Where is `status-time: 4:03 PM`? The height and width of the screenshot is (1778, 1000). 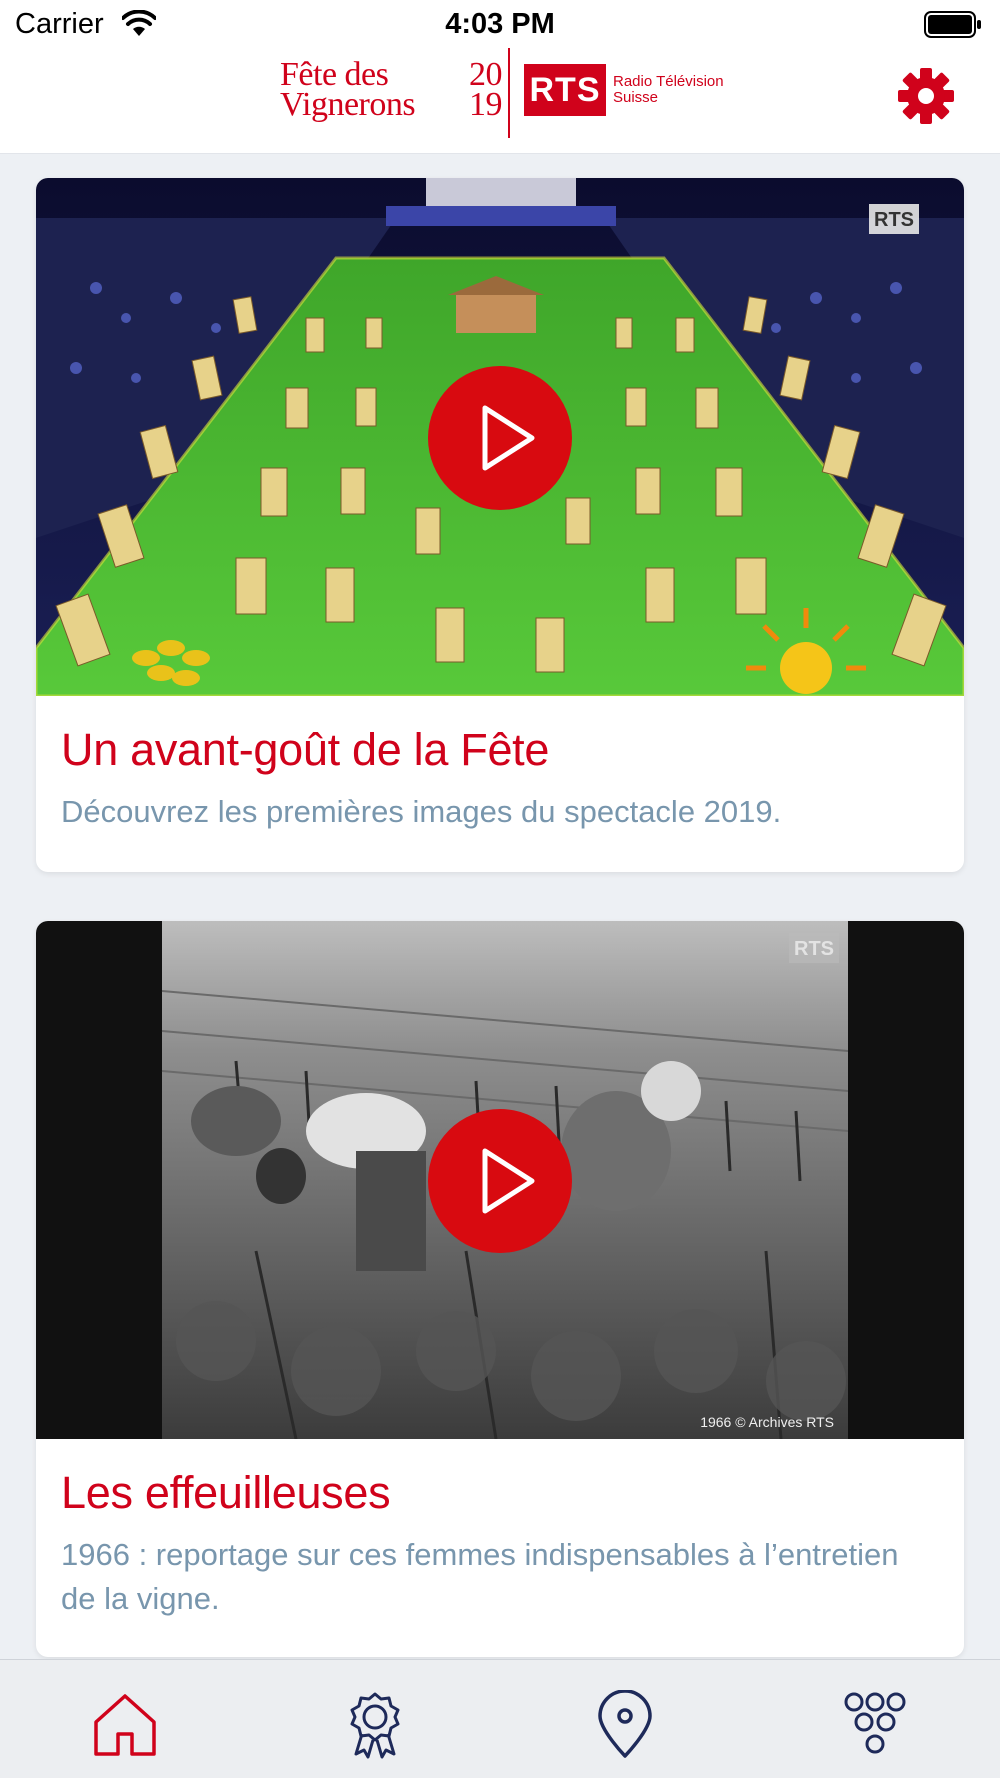
status-time: 4:03 PM is located at coordinates (500, 24).